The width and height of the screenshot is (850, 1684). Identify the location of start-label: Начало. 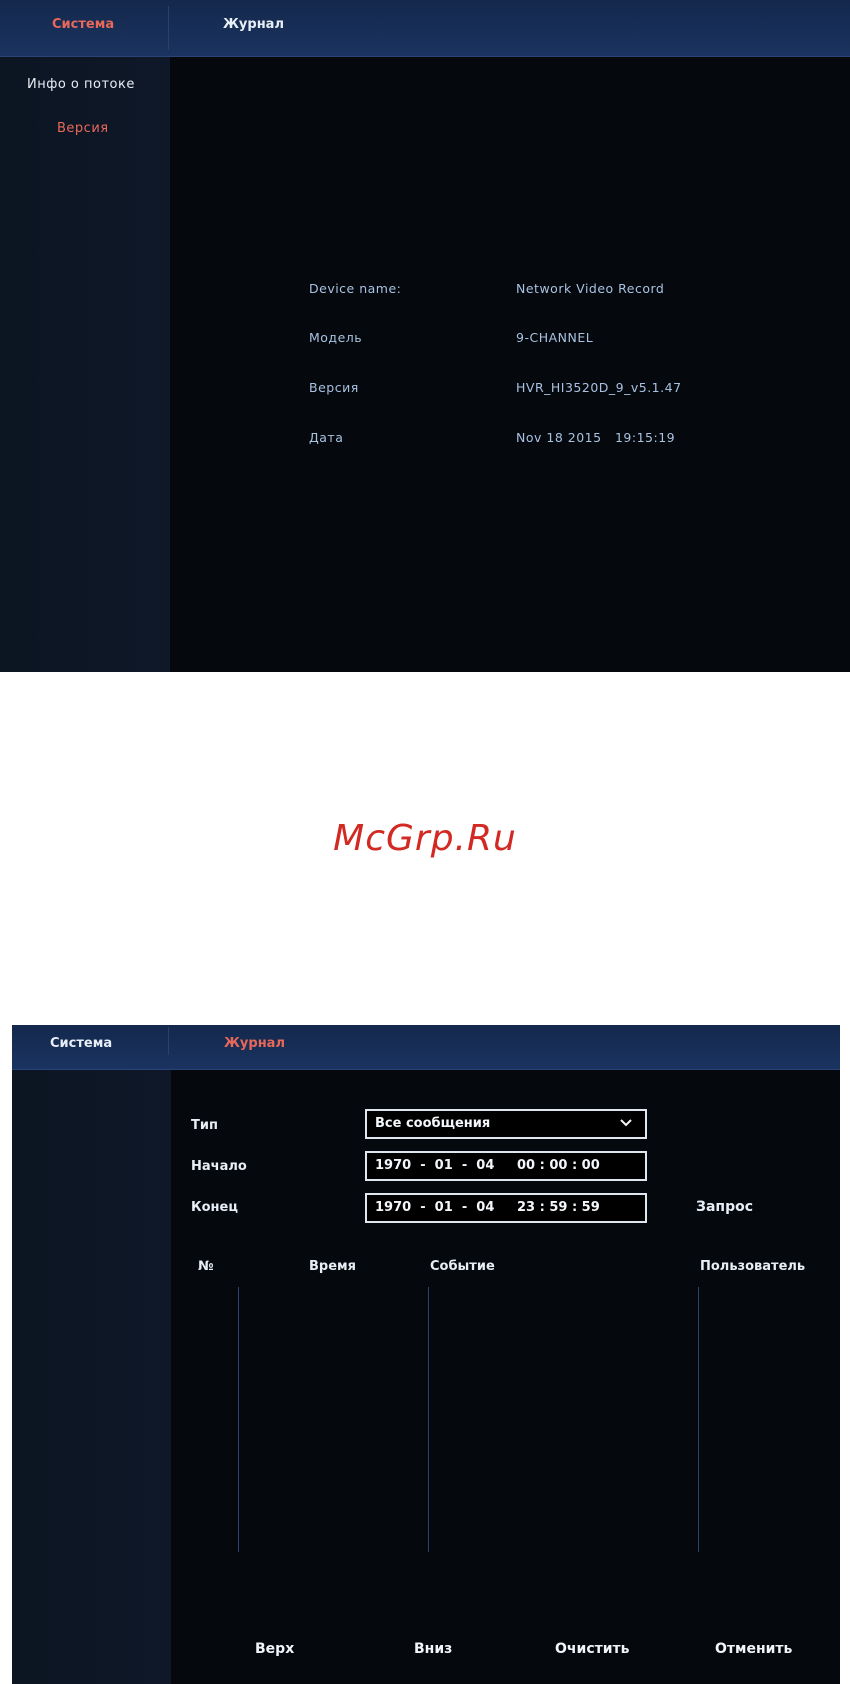
(219, 1166).